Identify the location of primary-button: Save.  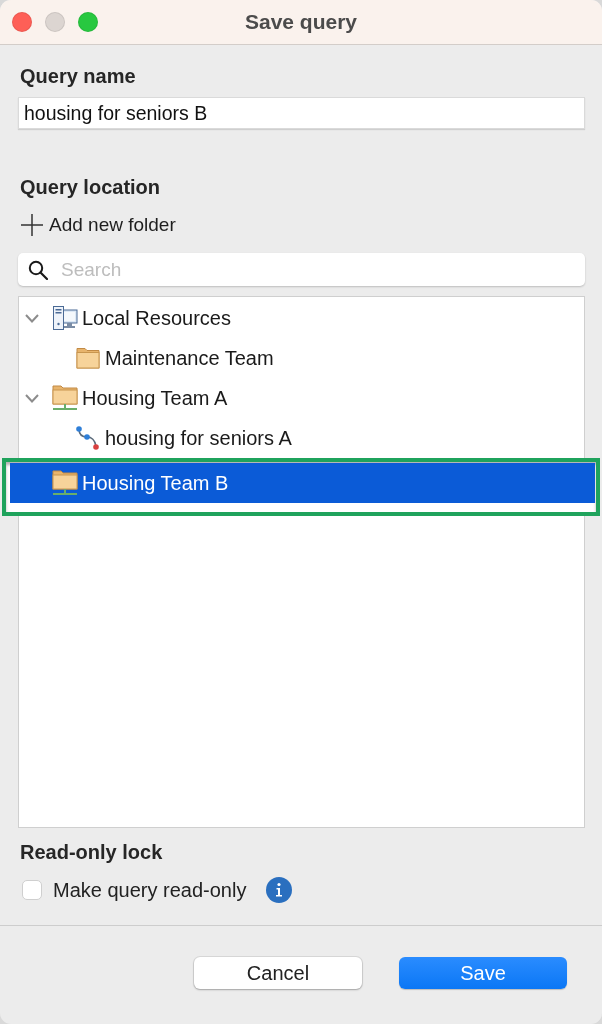
(483, 973).